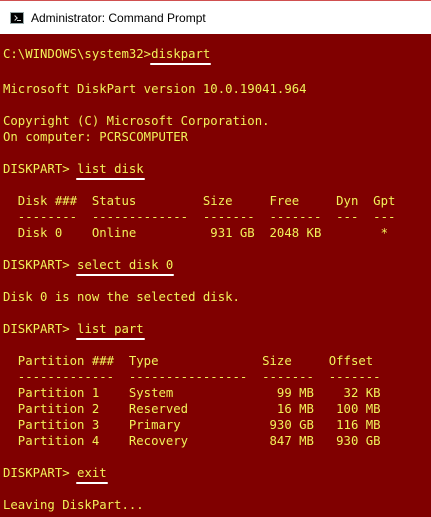 The height and width of the screenshot is (517, 431). What do you see at coordinates (136, 121) in the screenshot?
I see `copyright-line: Copyright (C) Microsoft Corporation.` at bounding box center [136, 121].